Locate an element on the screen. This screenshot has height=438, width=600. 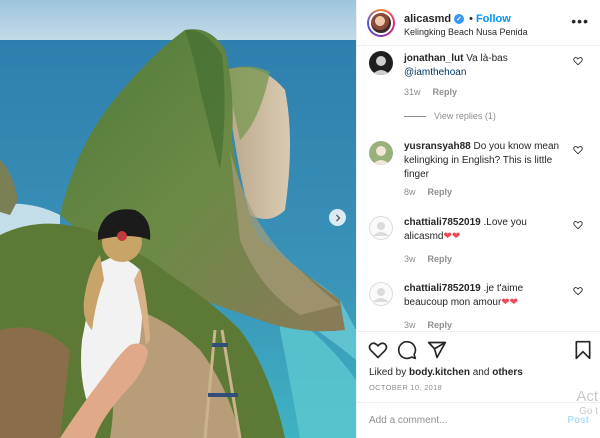
activation-watermark: Act is located at coordinates (587, 396).